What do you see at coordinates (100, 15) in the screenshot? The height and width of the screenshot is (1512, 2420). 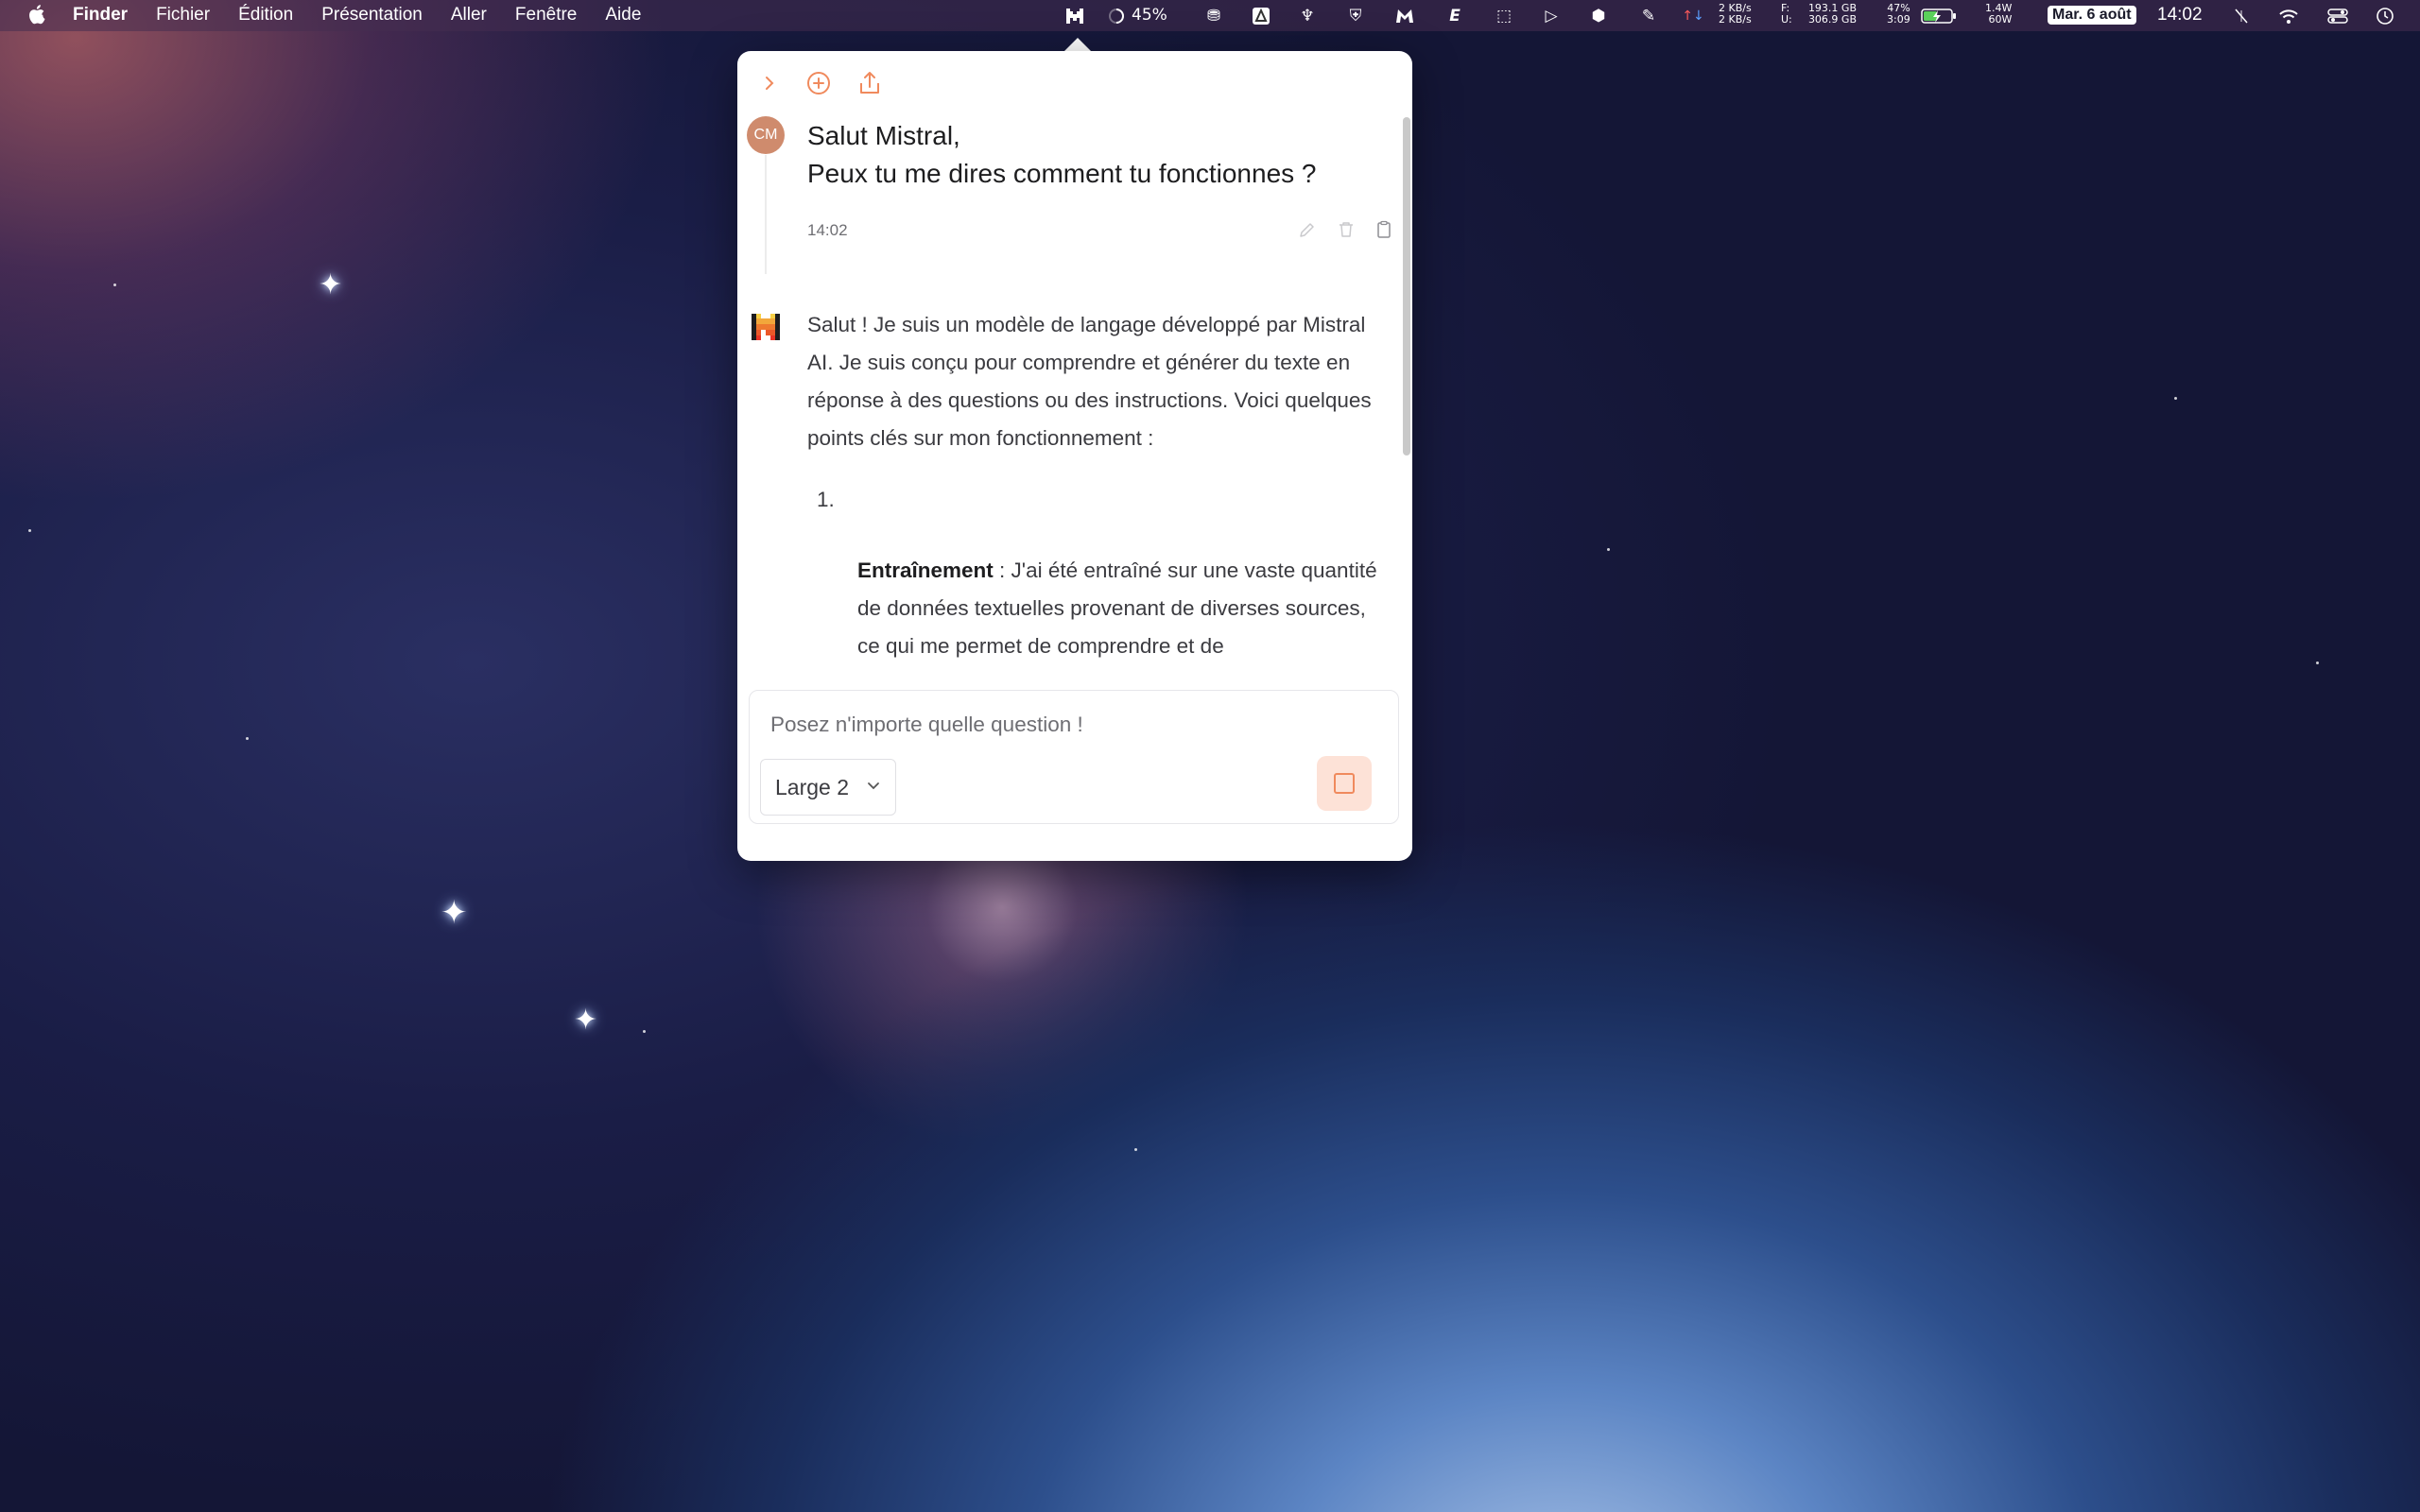 I see `menu-app-finder: Finder` at bounding box center [100, 15].